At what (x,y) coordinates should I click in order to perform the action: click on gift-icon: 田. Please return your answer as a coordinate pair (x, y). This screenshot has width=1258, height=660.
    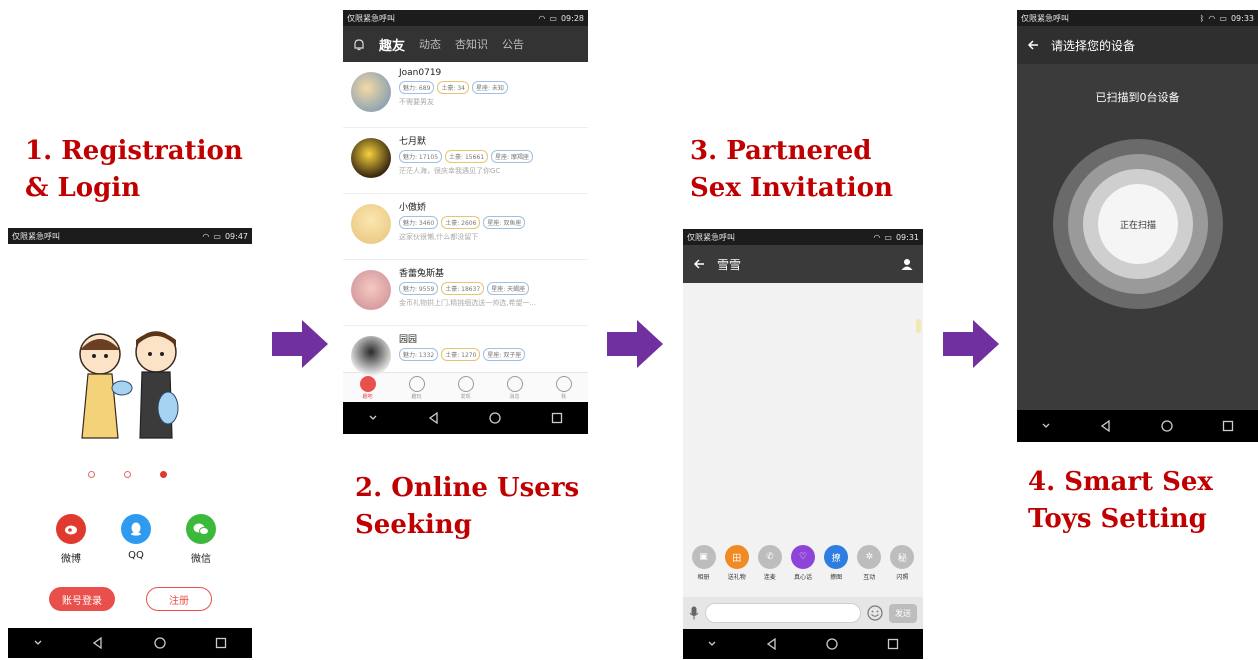
    Looking at the image, I should click on (736, 557).